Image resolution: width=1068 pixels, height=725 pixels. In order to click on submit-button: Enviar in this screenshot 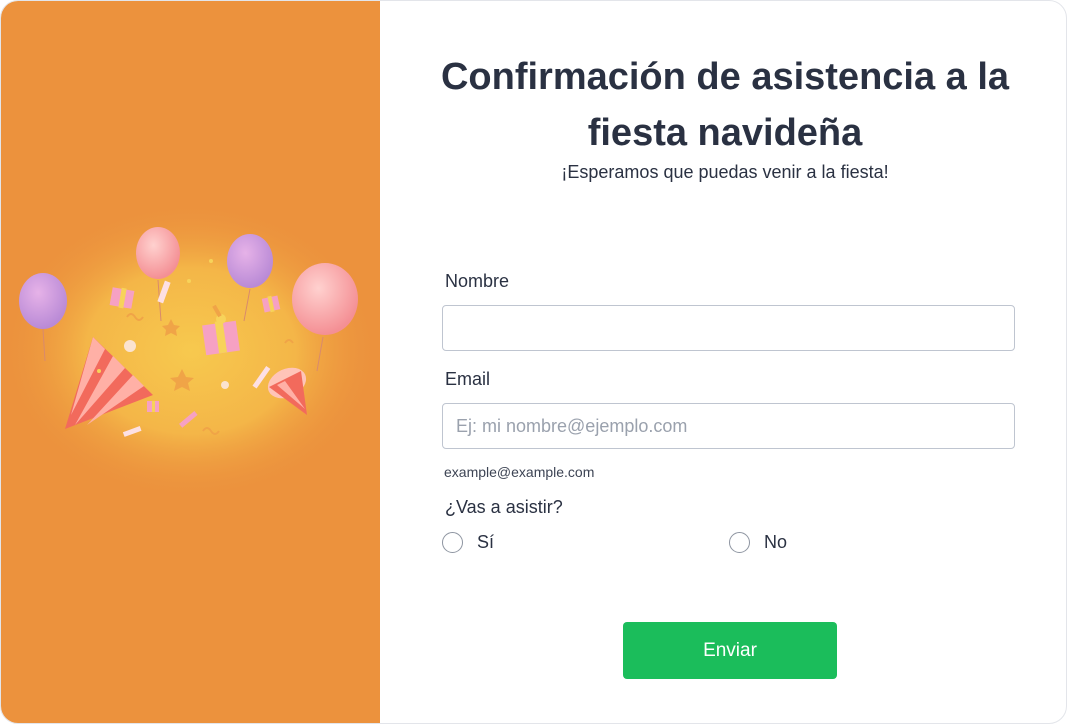, I will do `click(730, 650)`.